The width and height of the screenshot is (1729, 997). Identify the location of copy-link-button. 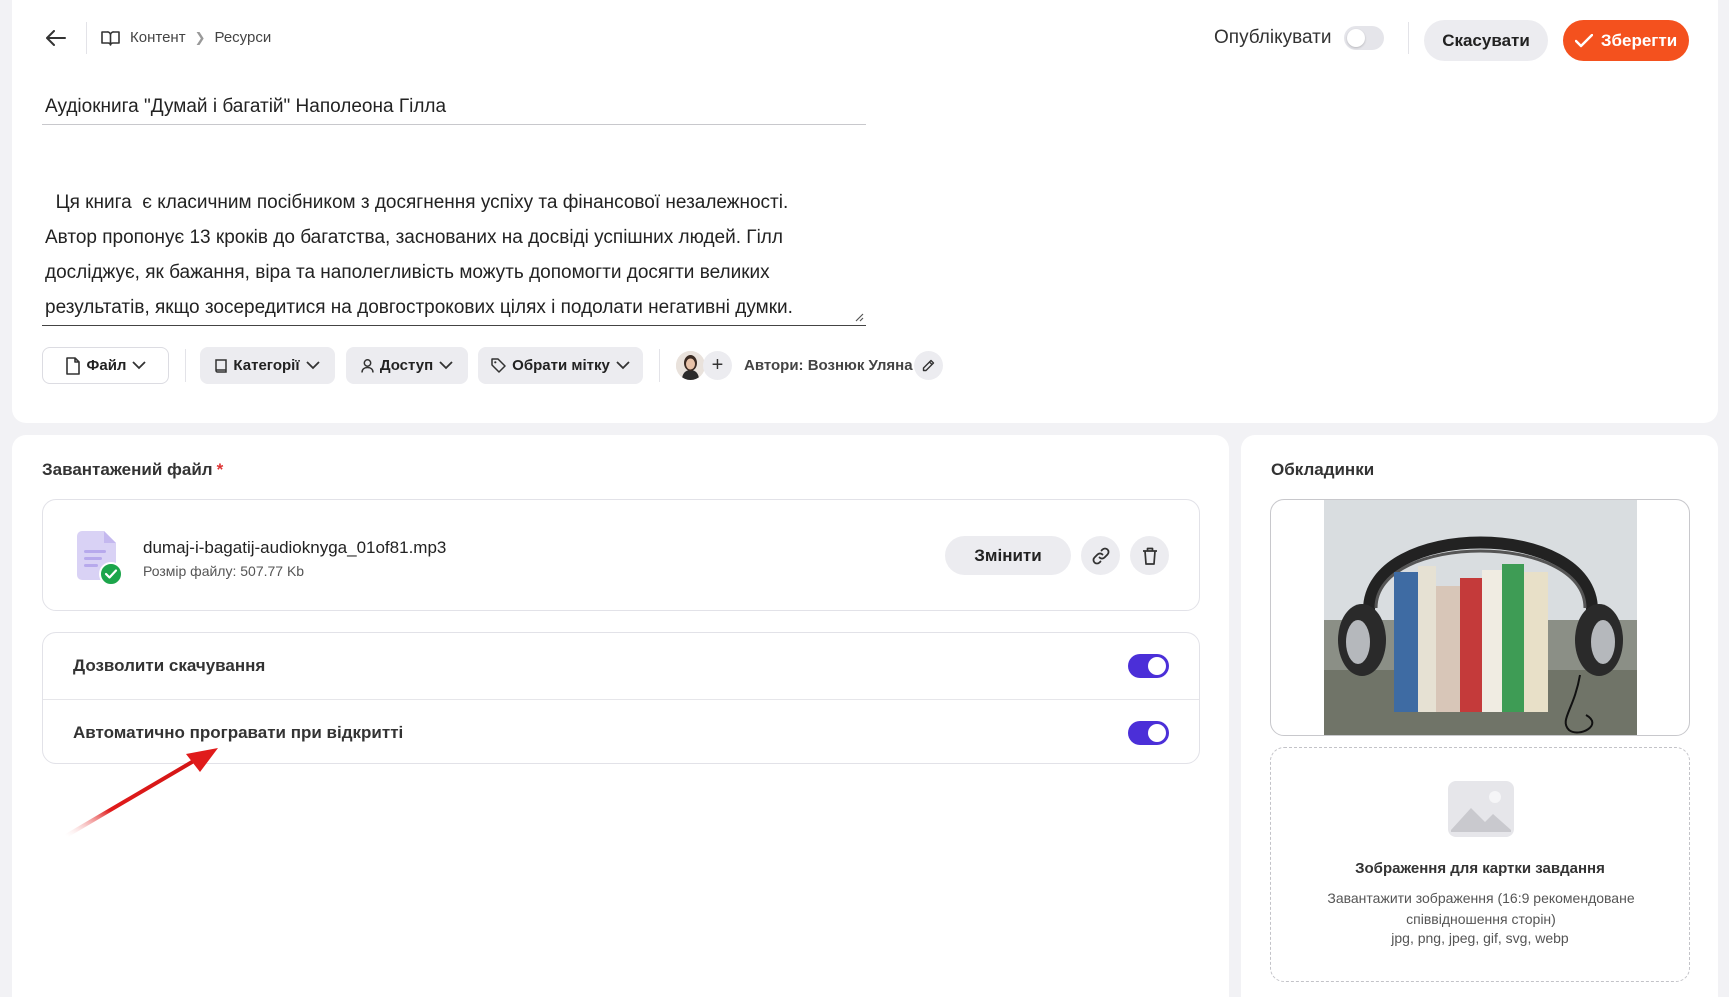
(1100, 555).